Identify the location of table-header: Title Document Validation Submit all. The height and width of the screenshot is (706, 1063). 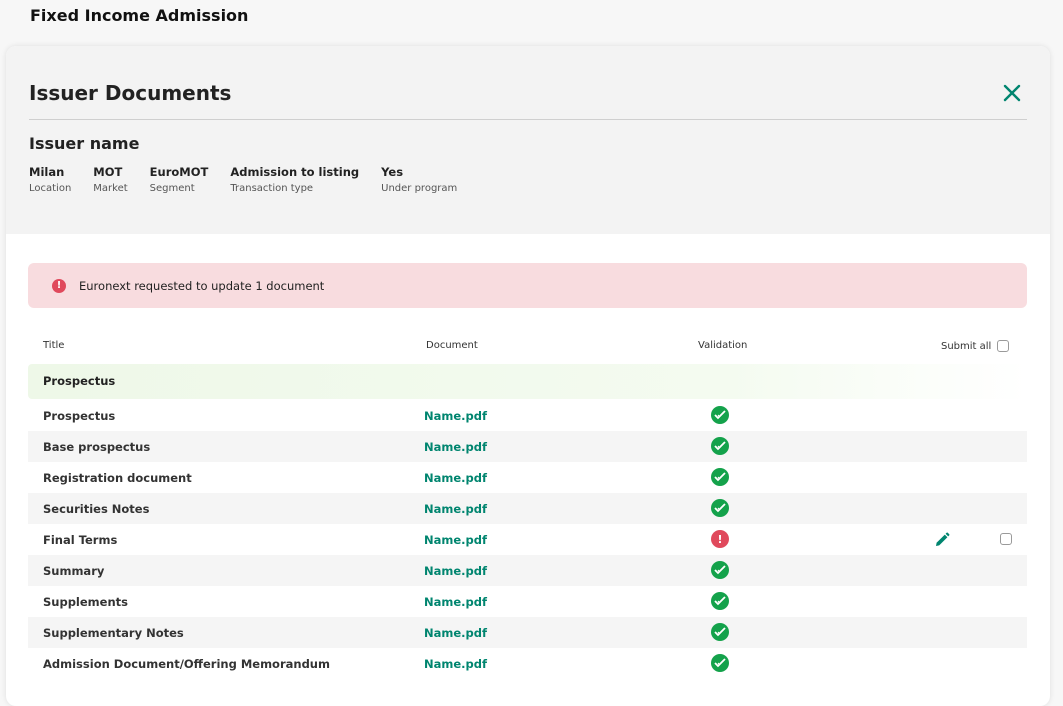
(527, 346).